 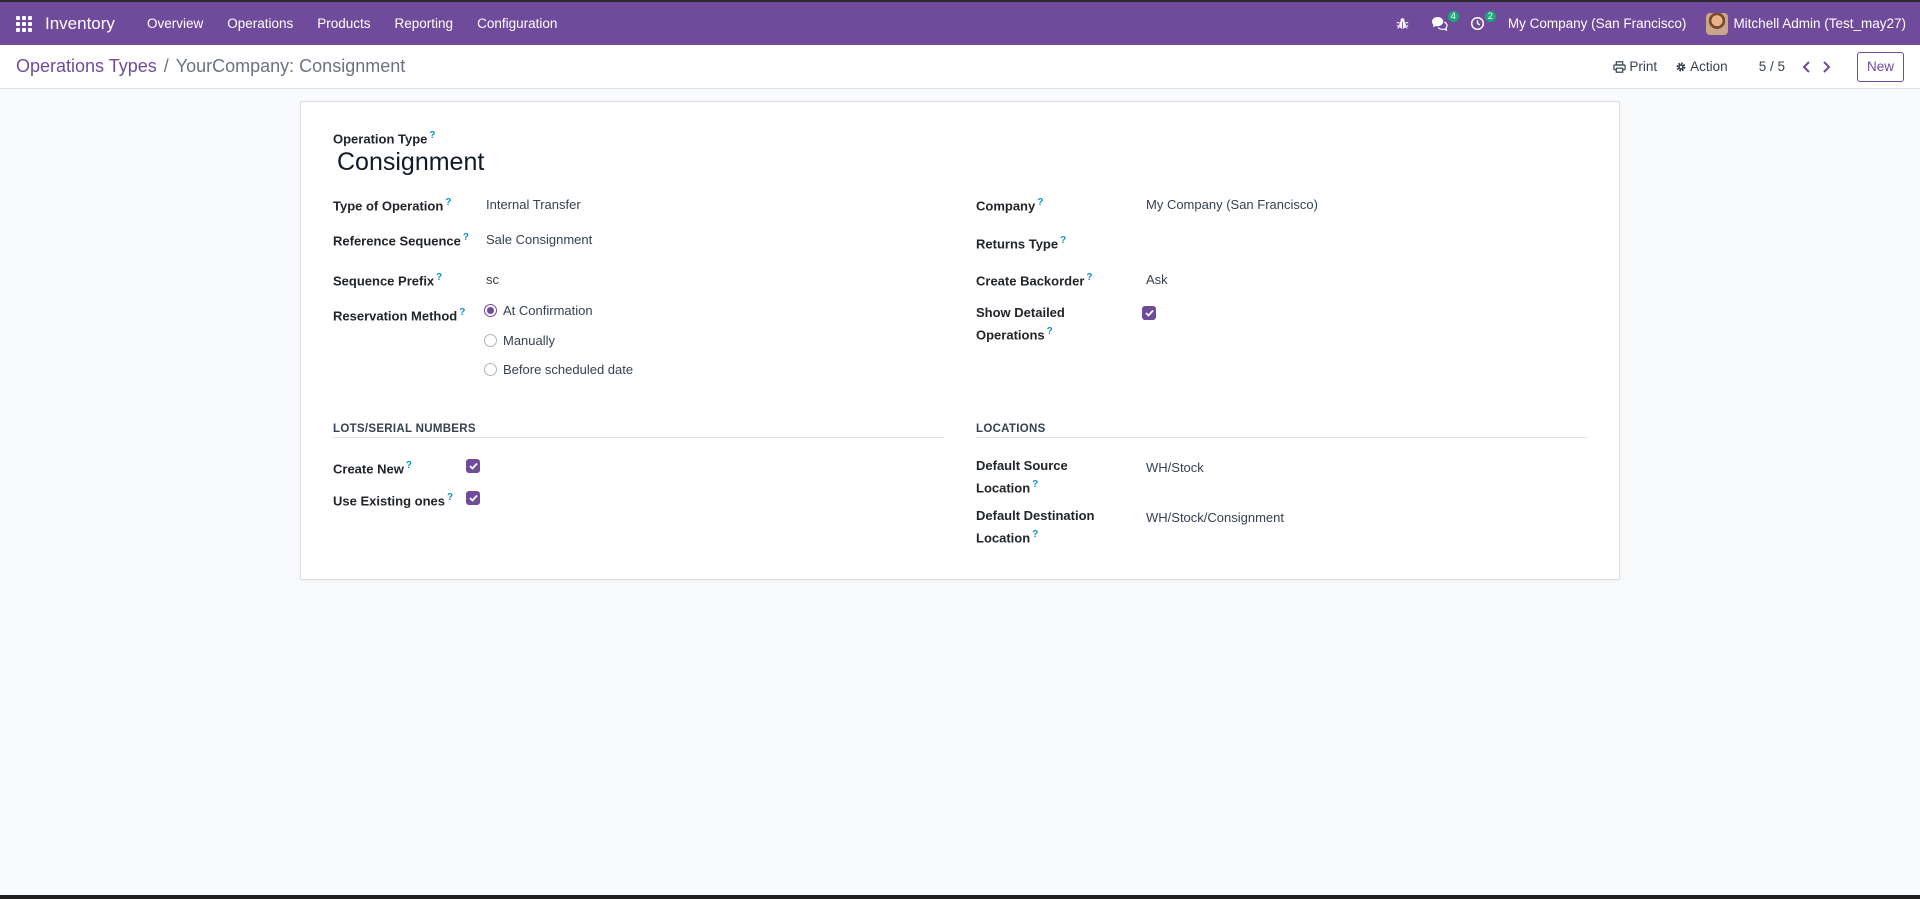 What do you see at coordinates (1175, 467) in the screenshot?
I see `default-source-location-field: WH/Stock` at bounding box center [1175, 467].